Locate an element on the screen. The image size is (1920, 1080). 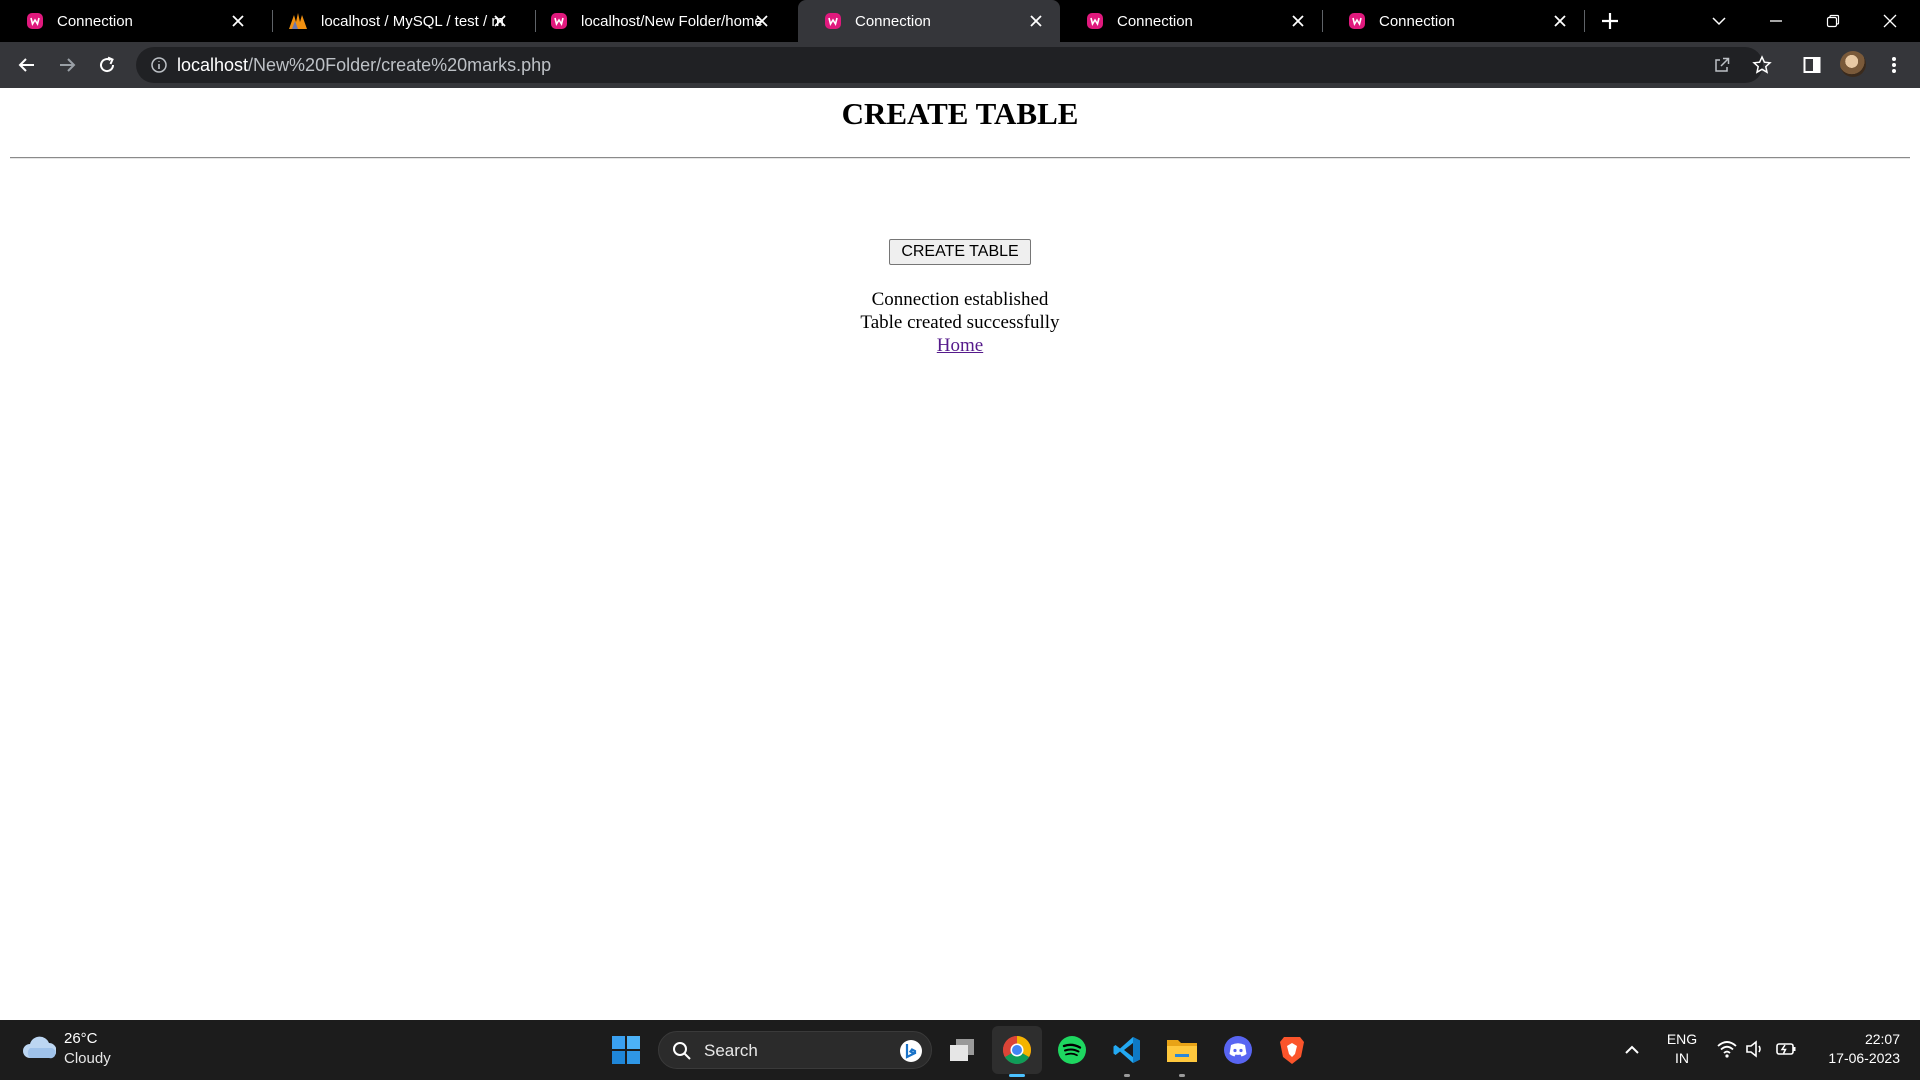
minimize-button is located at coordinates (1776, 21).